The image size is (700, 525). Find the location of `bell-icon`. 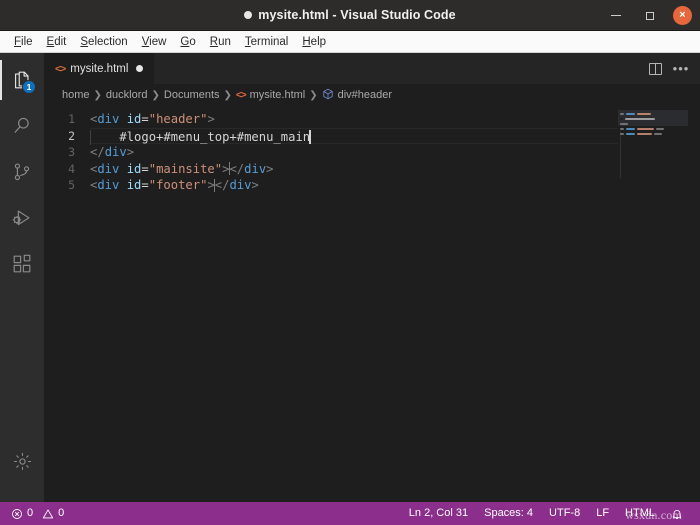

bell-icon is located at coordinates (677, 514).